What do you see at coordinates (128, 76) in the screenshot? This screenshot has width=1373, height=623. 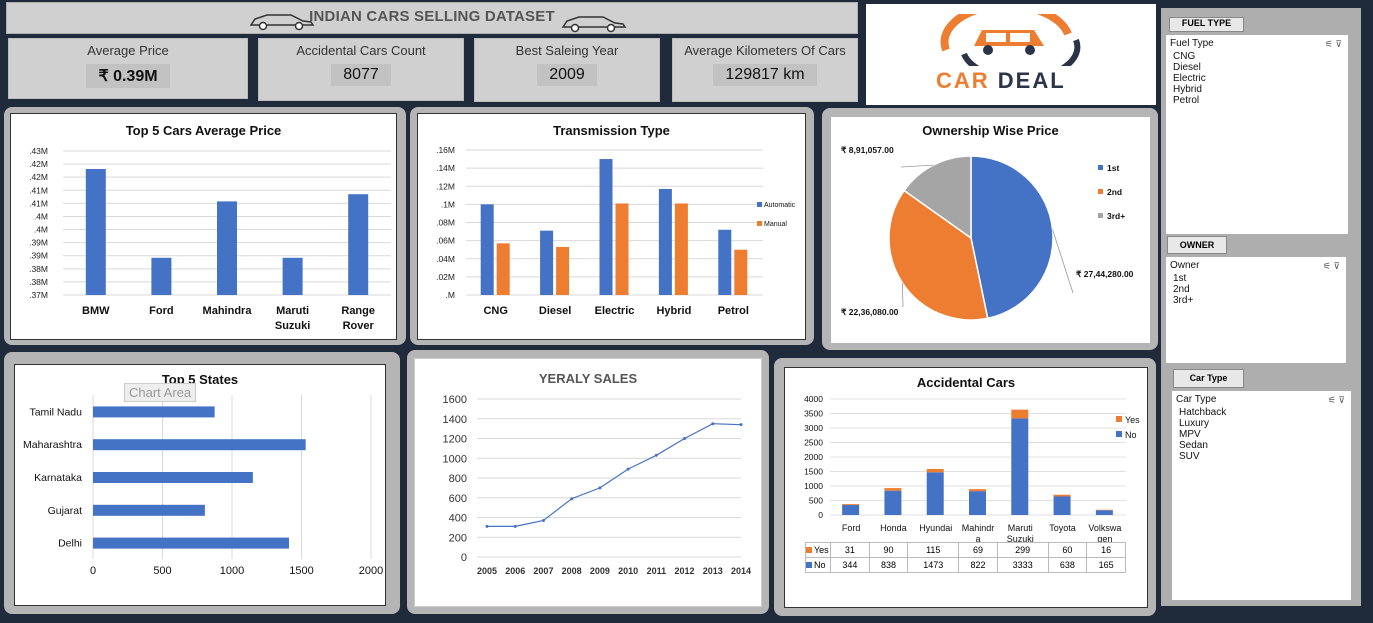 I see `kpi-value: ₹ 0.39M` at bounding box center [128, 76].